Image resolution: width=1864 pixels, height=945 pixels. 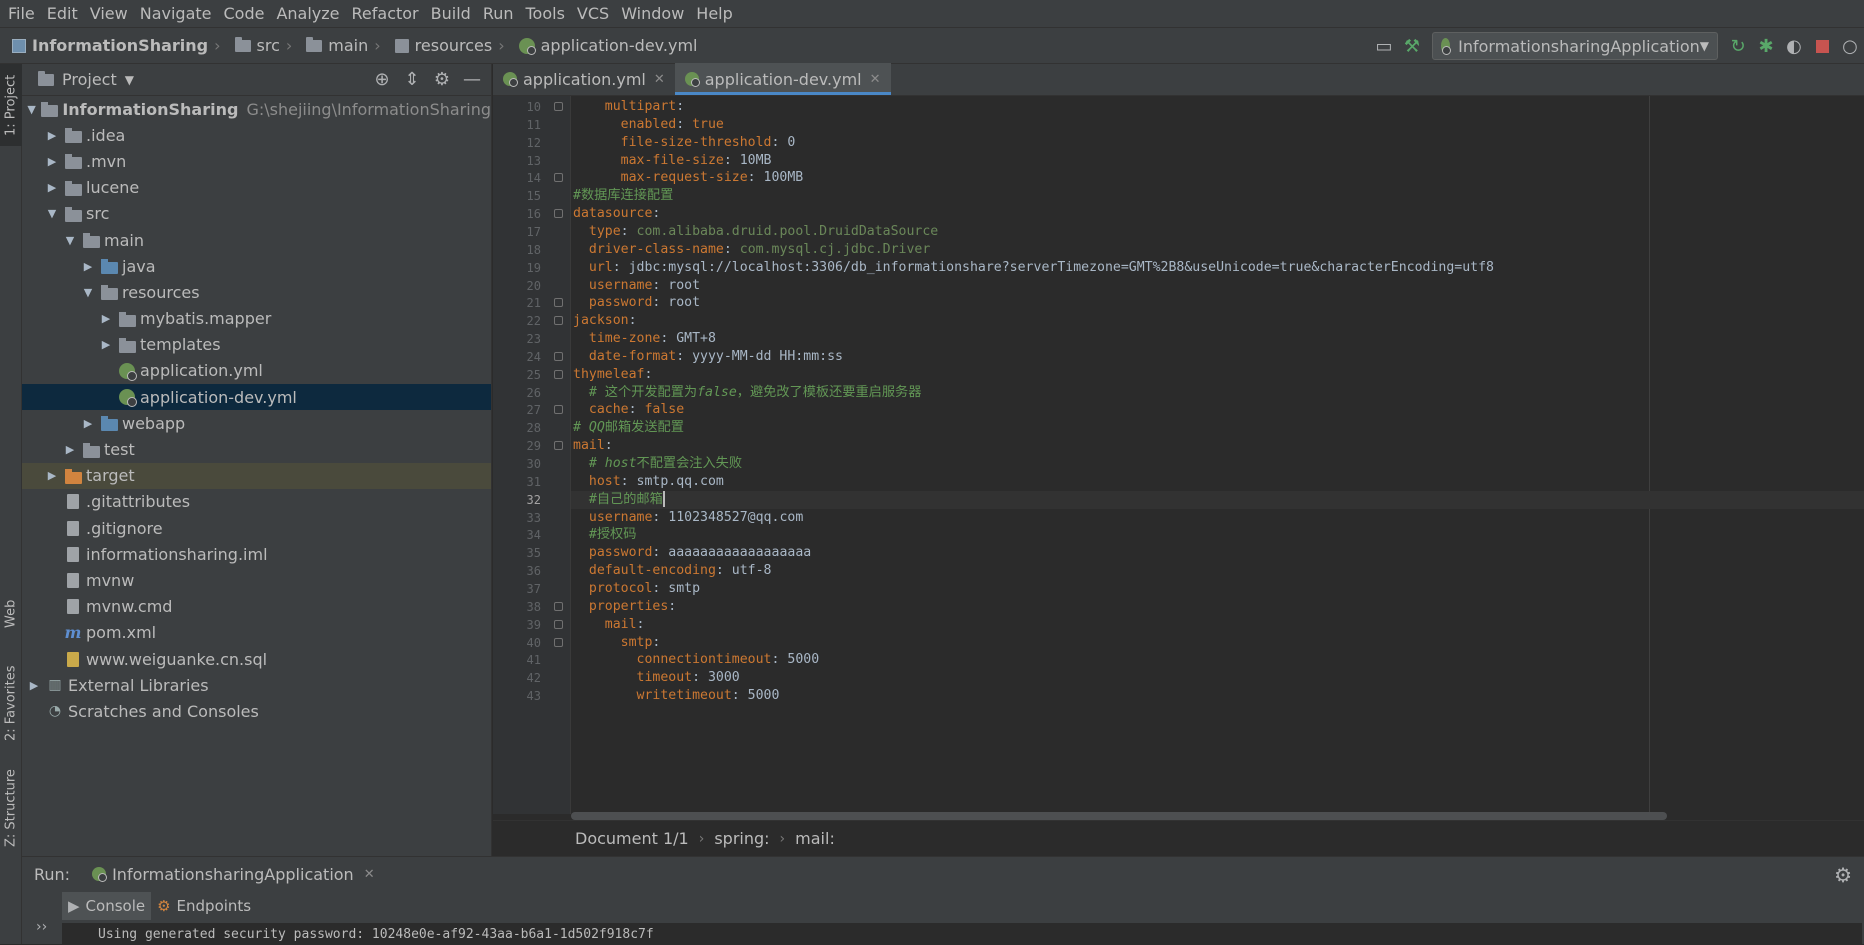 I want to click on tree-item-templates: ▶ templates, so click(x=256, y=345).